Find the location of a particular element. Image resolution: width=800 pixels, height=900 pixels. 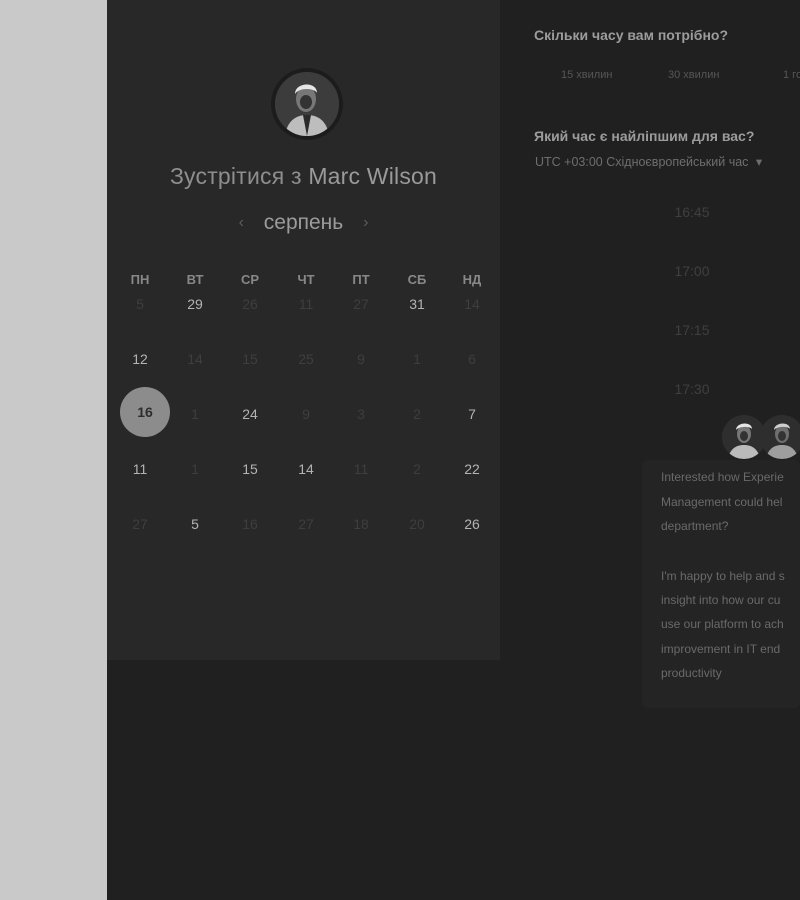

agent-avatar-second is located at coordinates (780, 437).